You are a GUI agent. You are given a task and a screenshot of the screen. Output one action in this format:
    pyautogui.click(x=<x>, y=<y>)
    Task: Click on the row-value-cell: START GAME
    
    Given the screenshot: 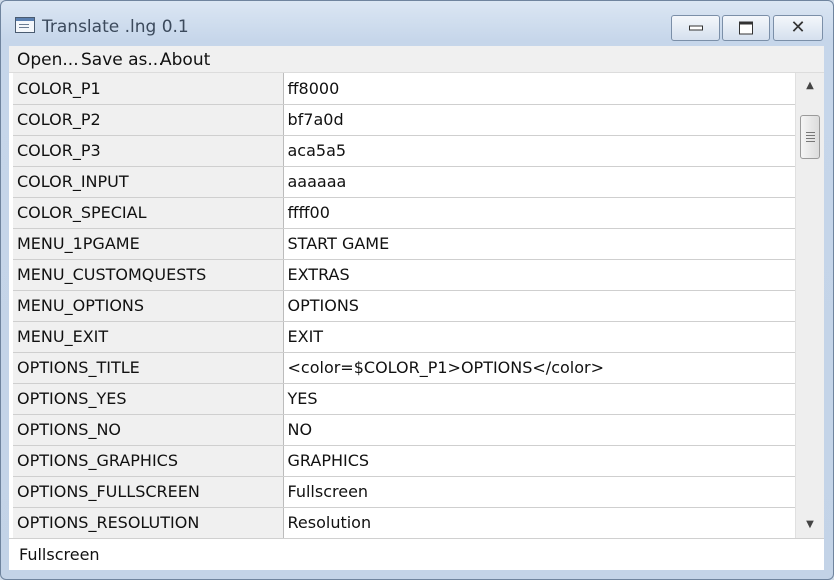 What is the action you would take?
    pyautogui.click(x=539, y=244)
    